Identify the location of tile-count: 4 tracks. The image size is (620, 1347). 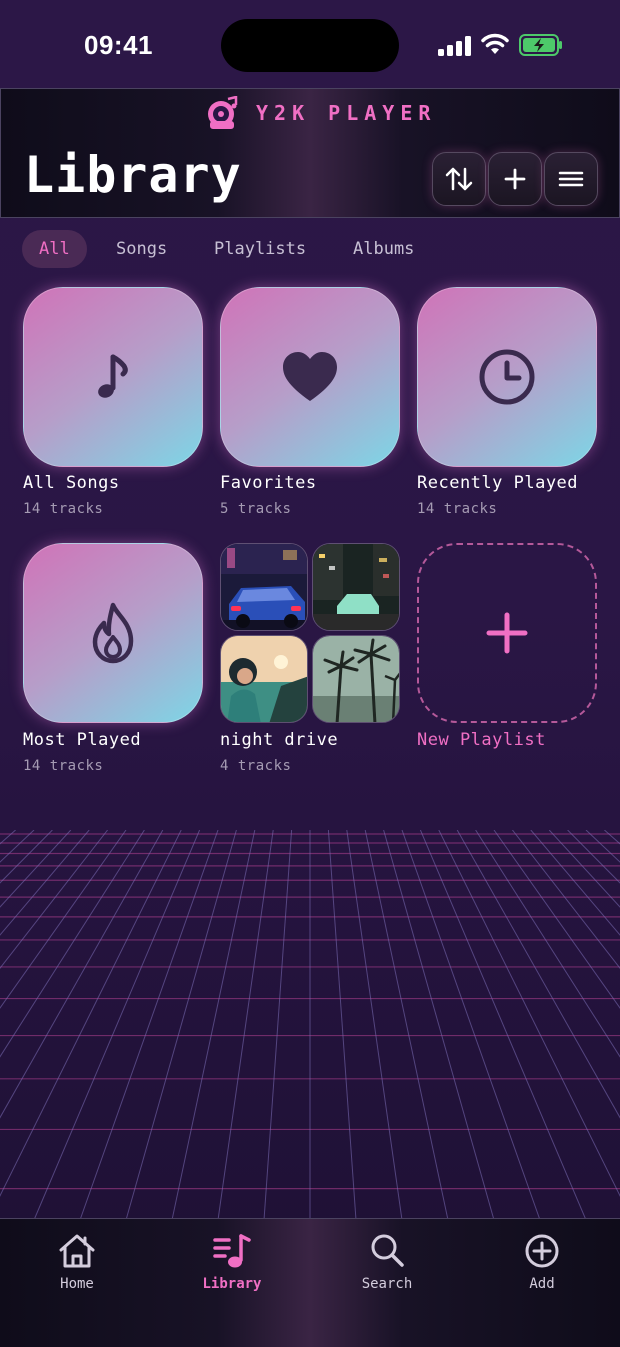
(256, 766).